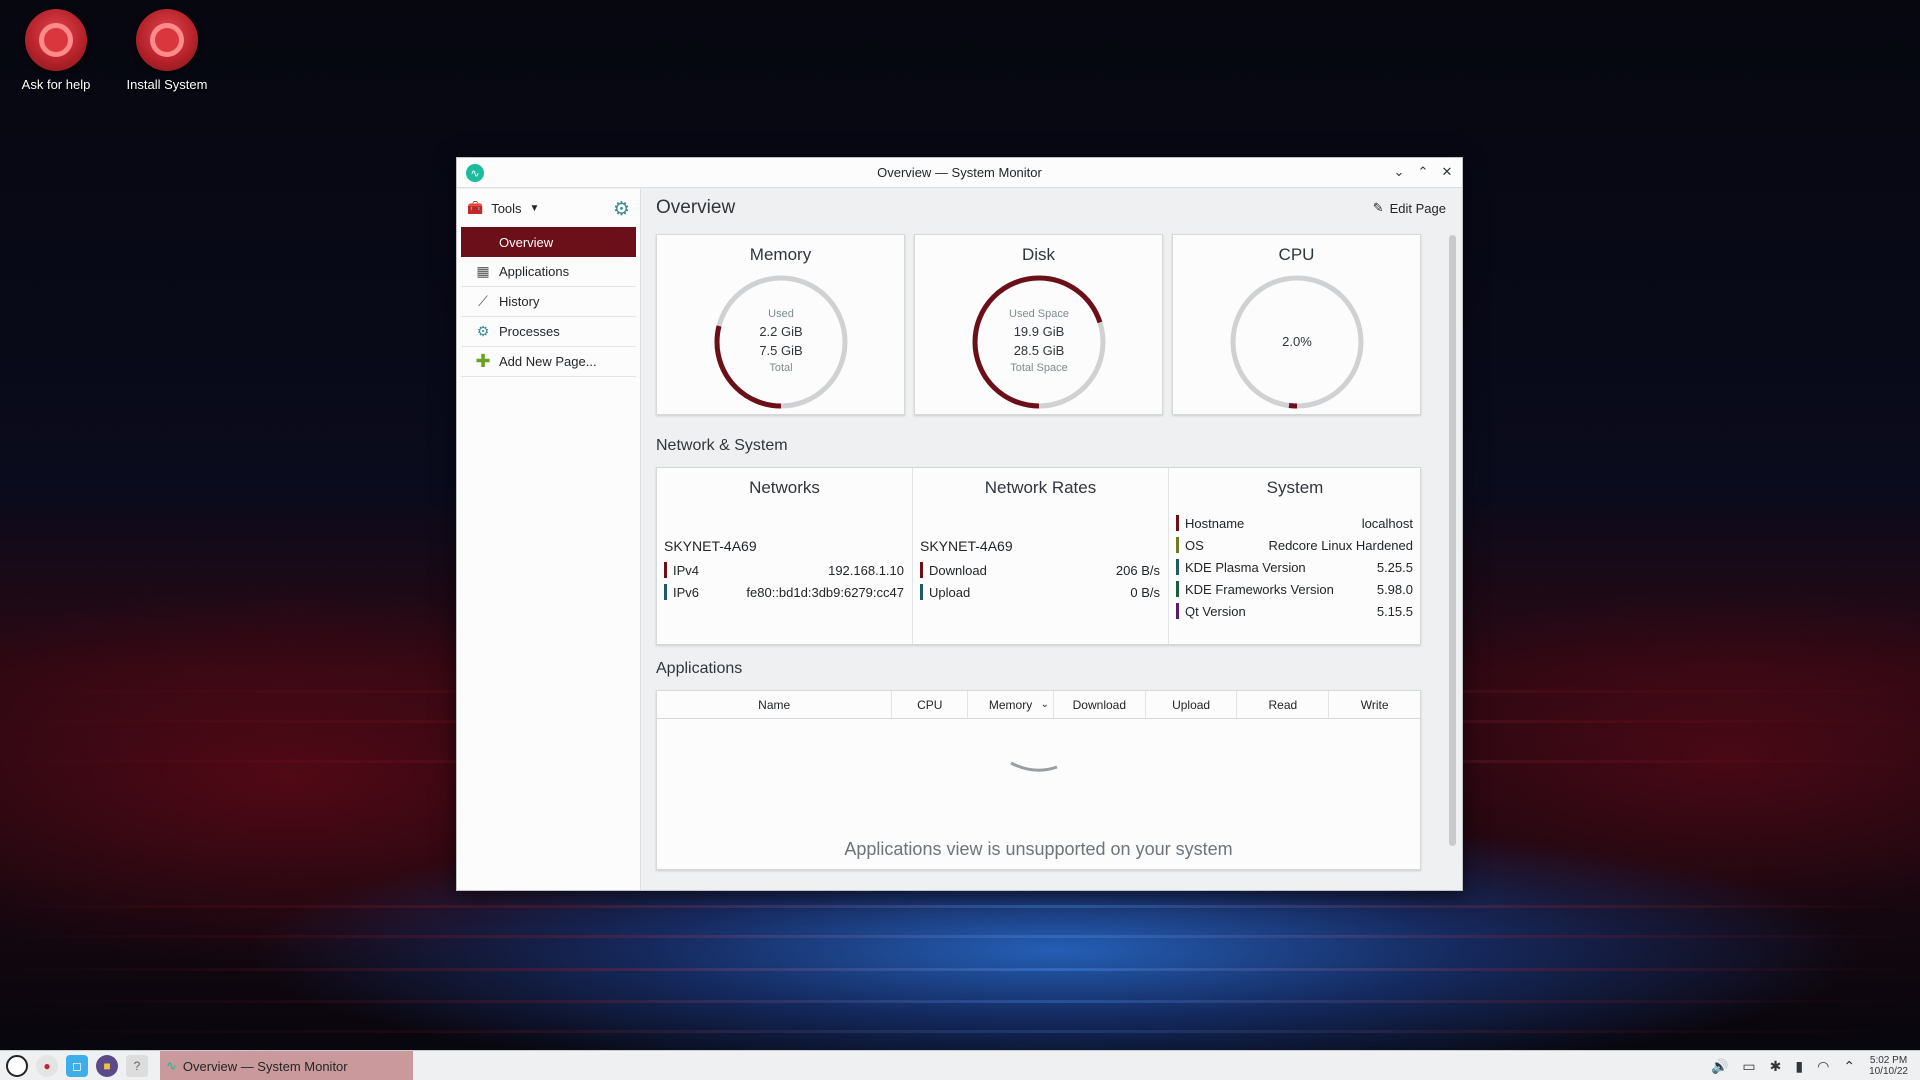 Image resolution: width=1920 pixels, height=1080 pixels. I want to click on desktop-icon-install-system: Install System, so click(167, 50).